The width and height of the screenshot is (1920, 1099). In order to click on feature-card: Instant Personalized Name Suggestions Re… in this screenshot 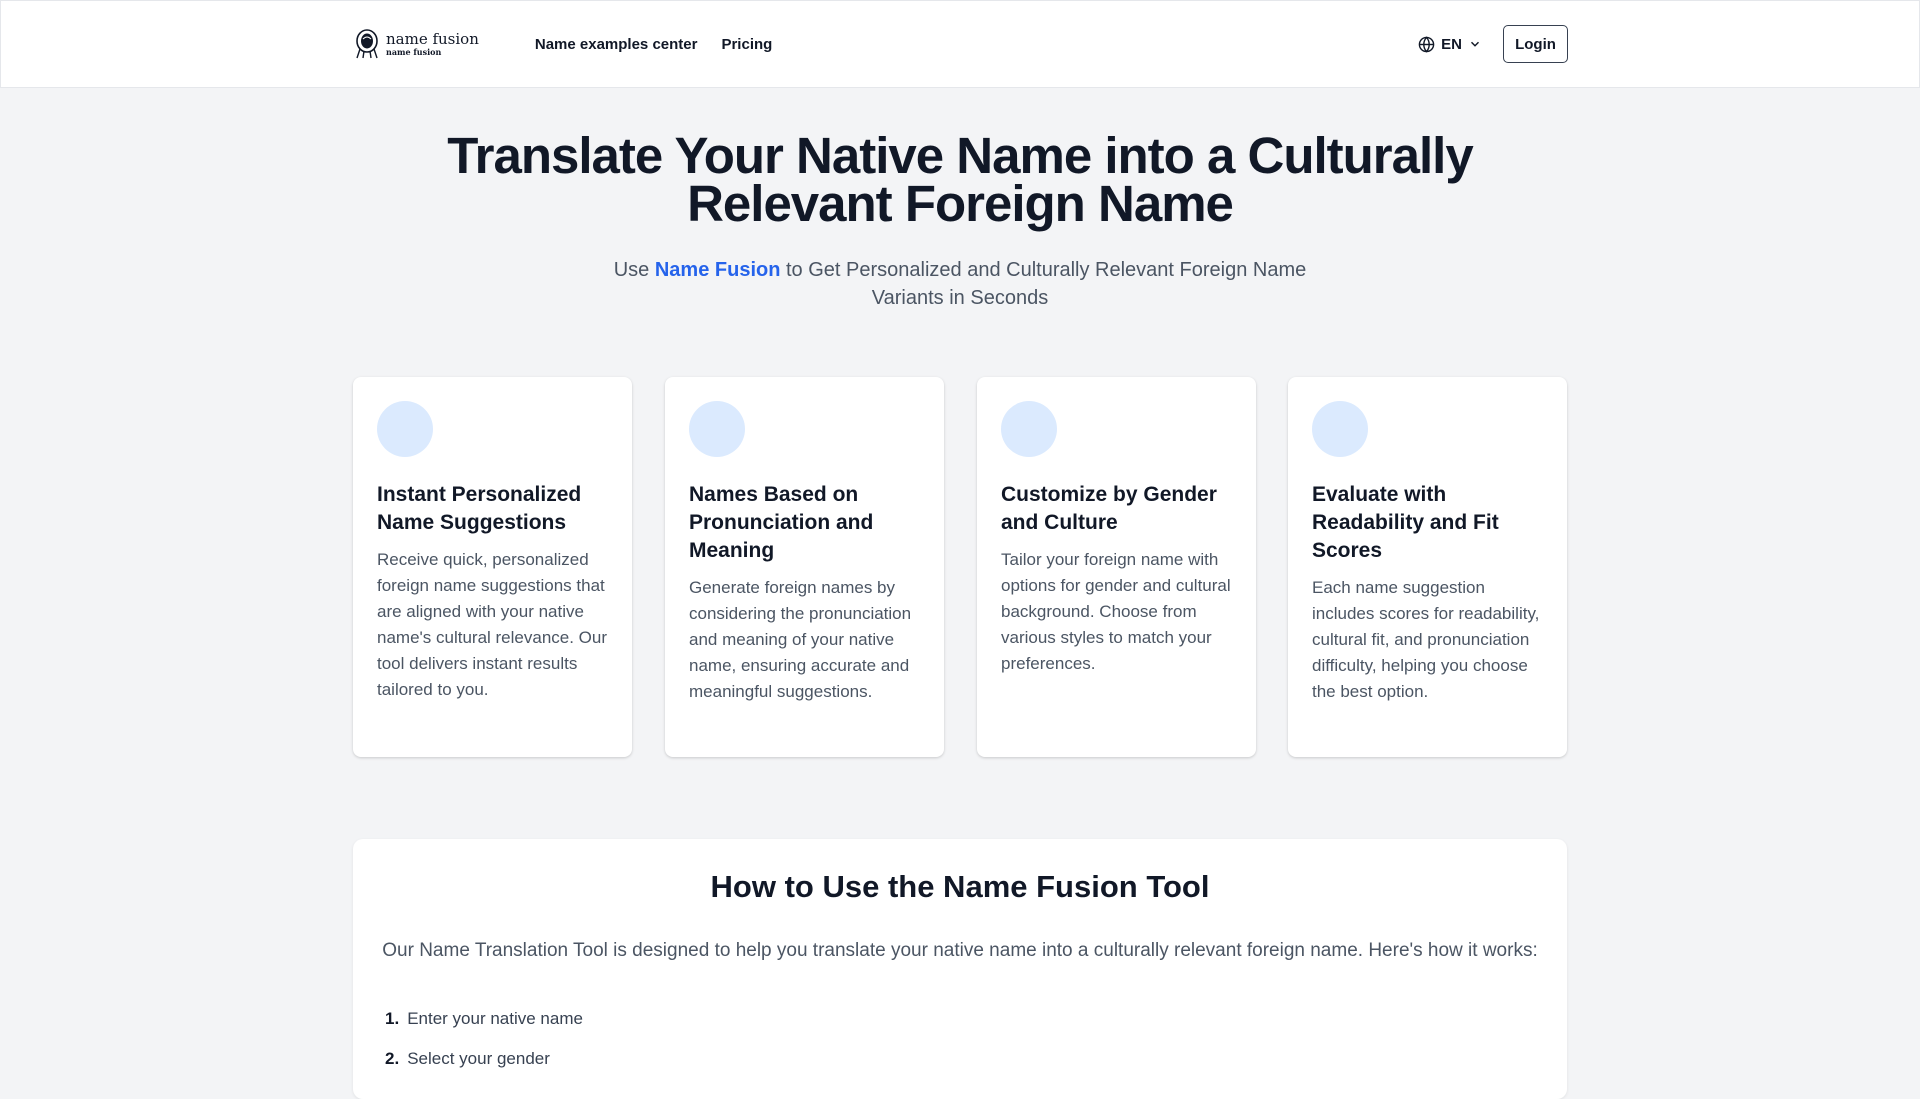, I will do `click(492, 567)`.